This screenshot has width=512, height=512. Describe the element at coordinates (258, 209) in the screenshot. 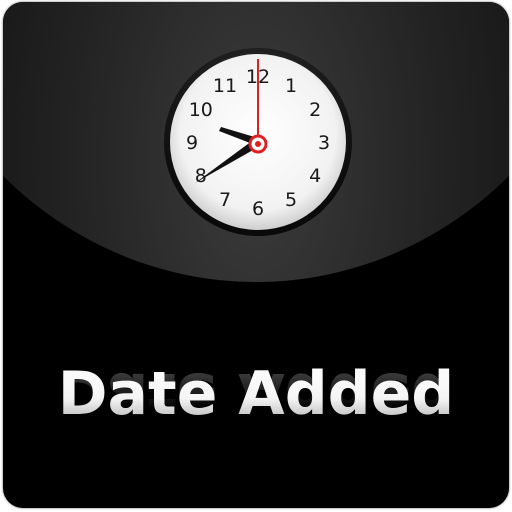

I see `clock-number-6: 6` at that location.